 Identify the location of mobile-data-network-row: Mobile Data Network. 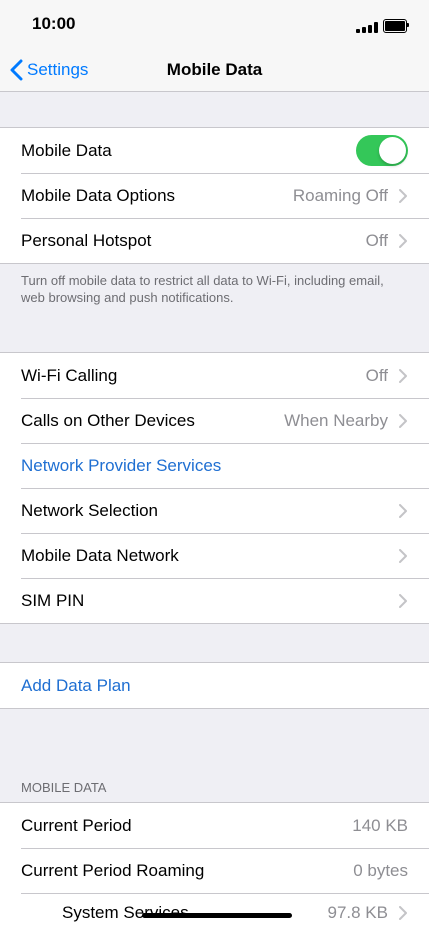
(214, 555).